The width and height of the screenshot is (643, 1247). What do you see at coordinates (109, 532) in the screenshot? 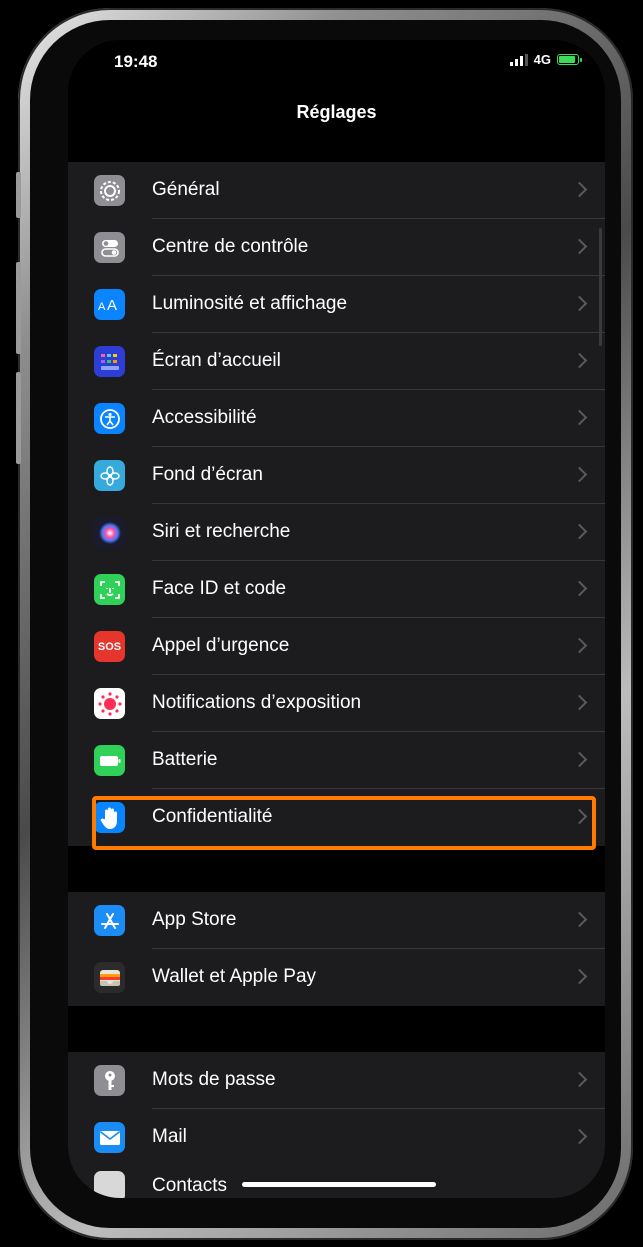
I see `siri-icon` at bounding box center [109, 532].